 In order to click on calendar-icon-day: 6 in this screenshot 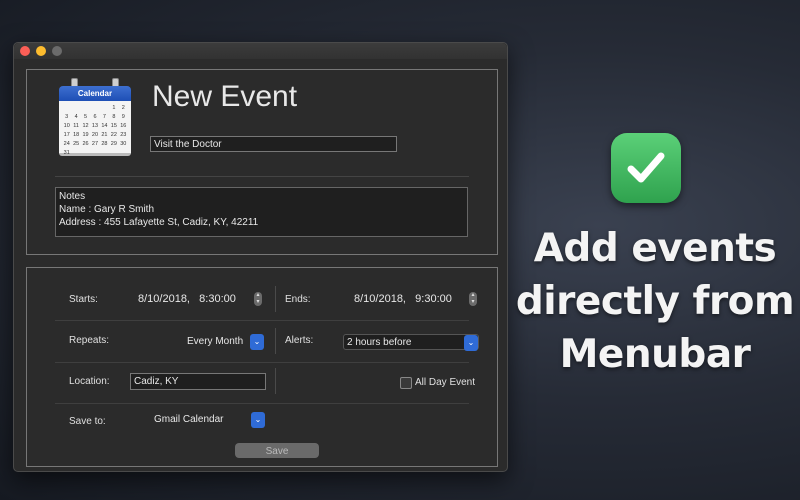, I will do `click(95, 117)`.